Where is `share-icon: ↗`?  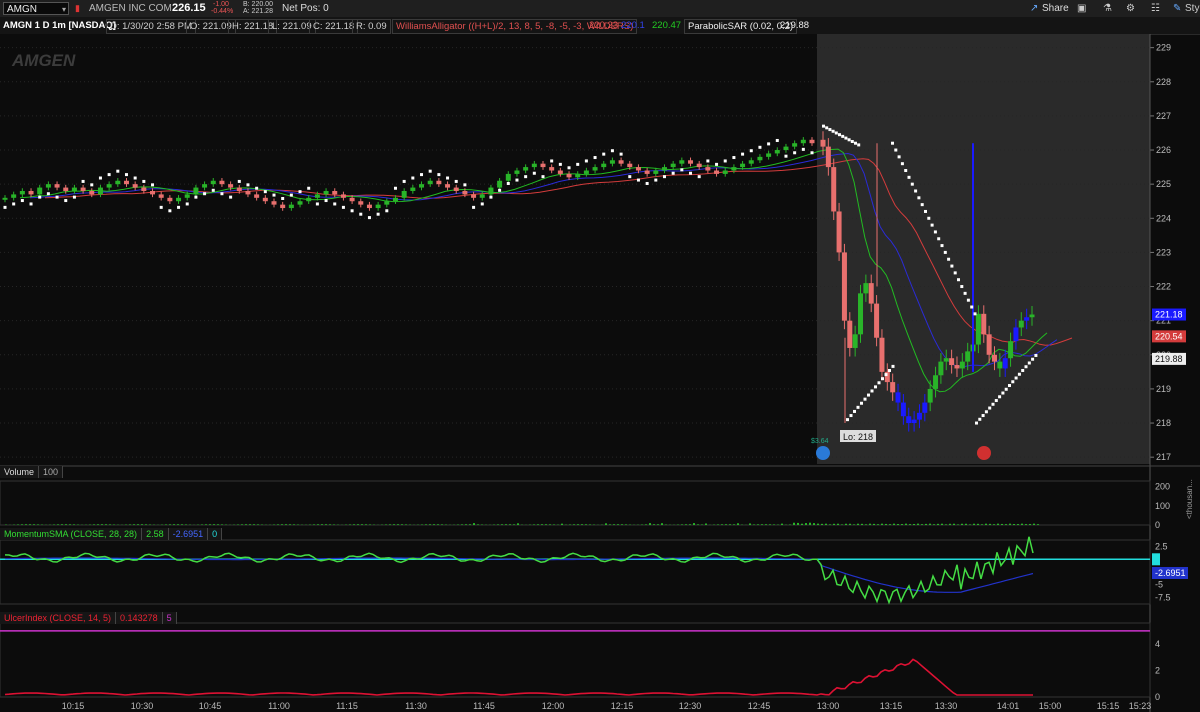
share-icon: ↗ is located at coordinates (1034, 8).